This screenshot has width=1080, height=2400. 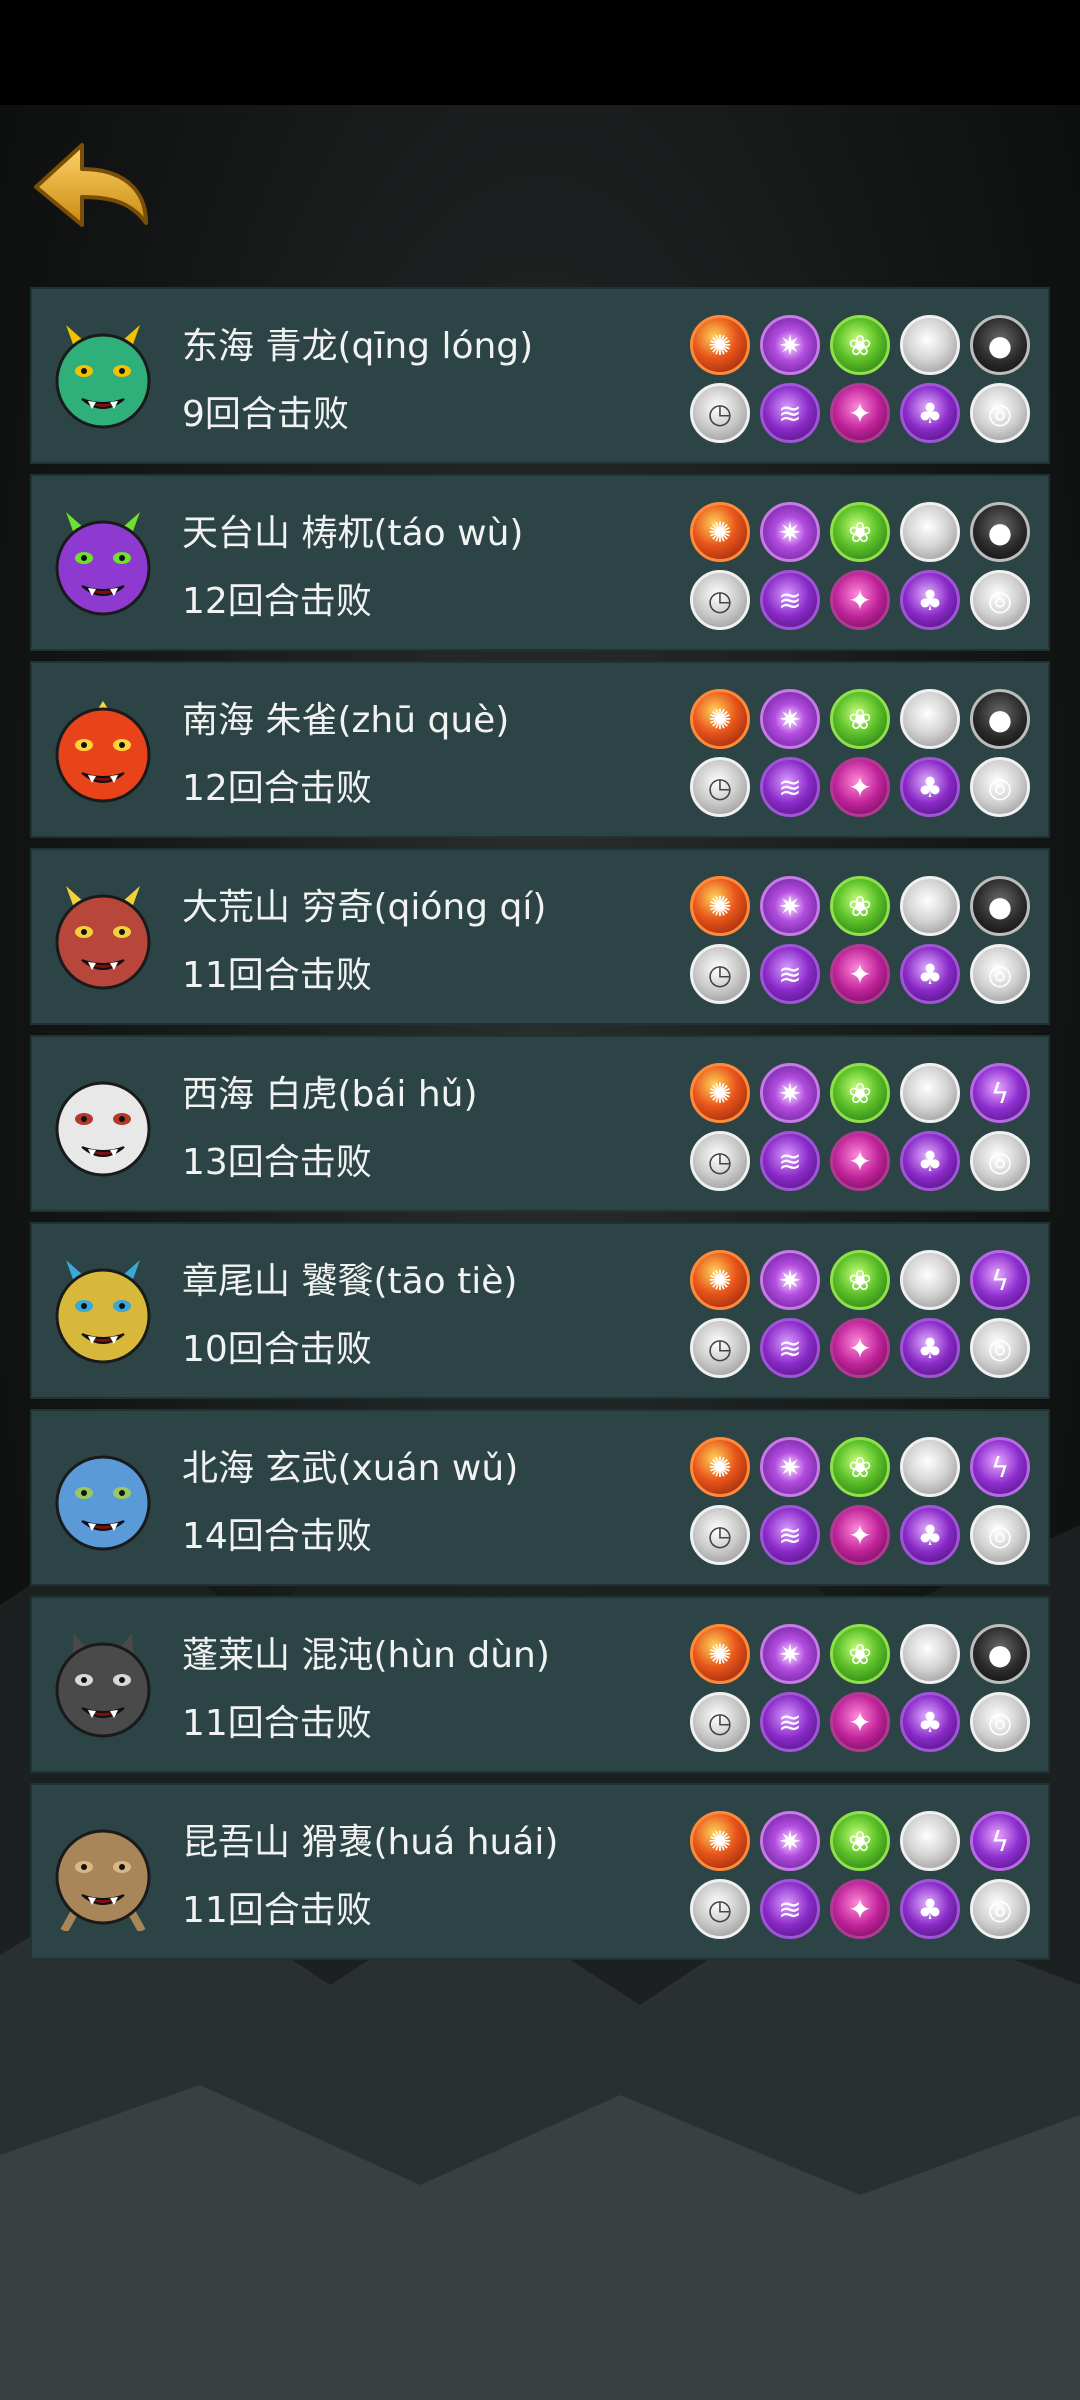 I want to click on boss-name: 北海 玄武(xuán wǔ), so click(x=350, y=1468).